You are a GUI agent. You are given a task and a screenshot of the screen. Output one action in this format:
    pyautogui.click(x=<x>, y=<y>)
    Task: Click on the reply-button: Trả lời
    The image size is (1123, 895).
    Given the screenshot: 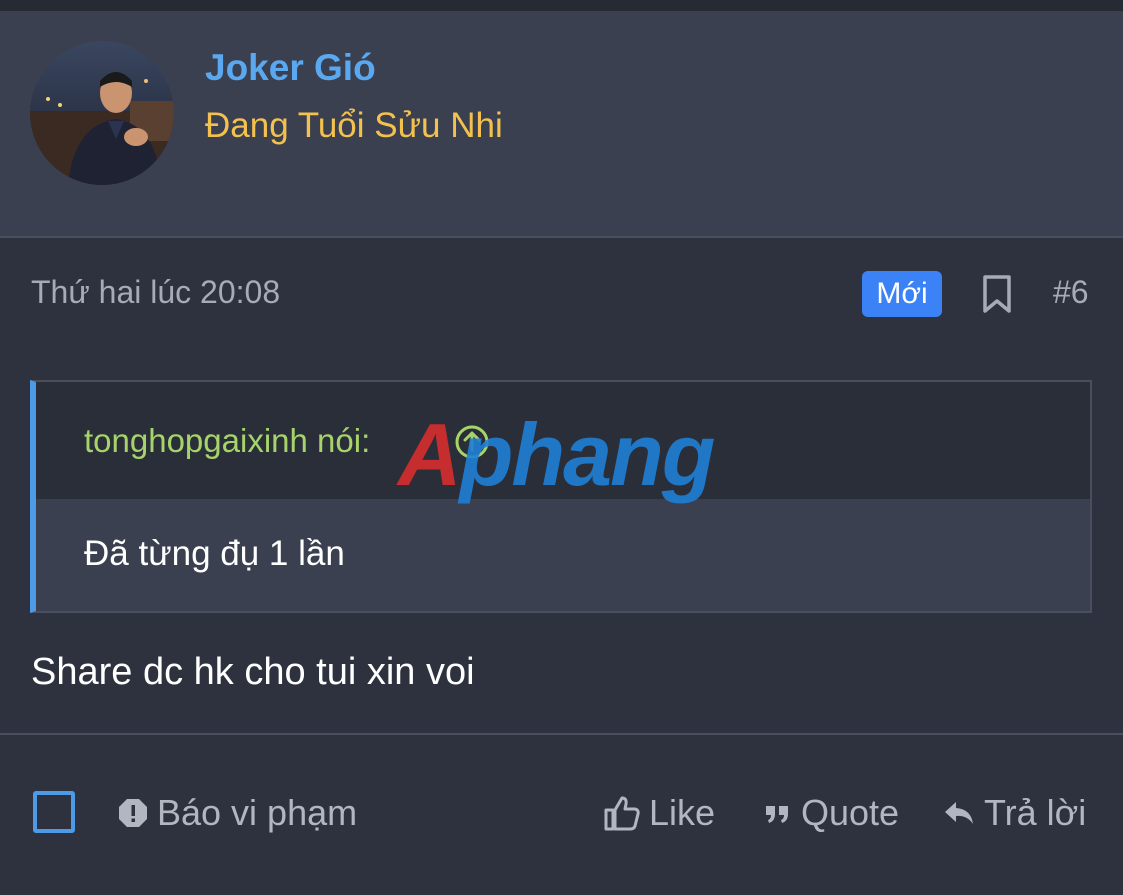 What is the action you would take?
    pyautogui.click(x=1014, y=813)
    